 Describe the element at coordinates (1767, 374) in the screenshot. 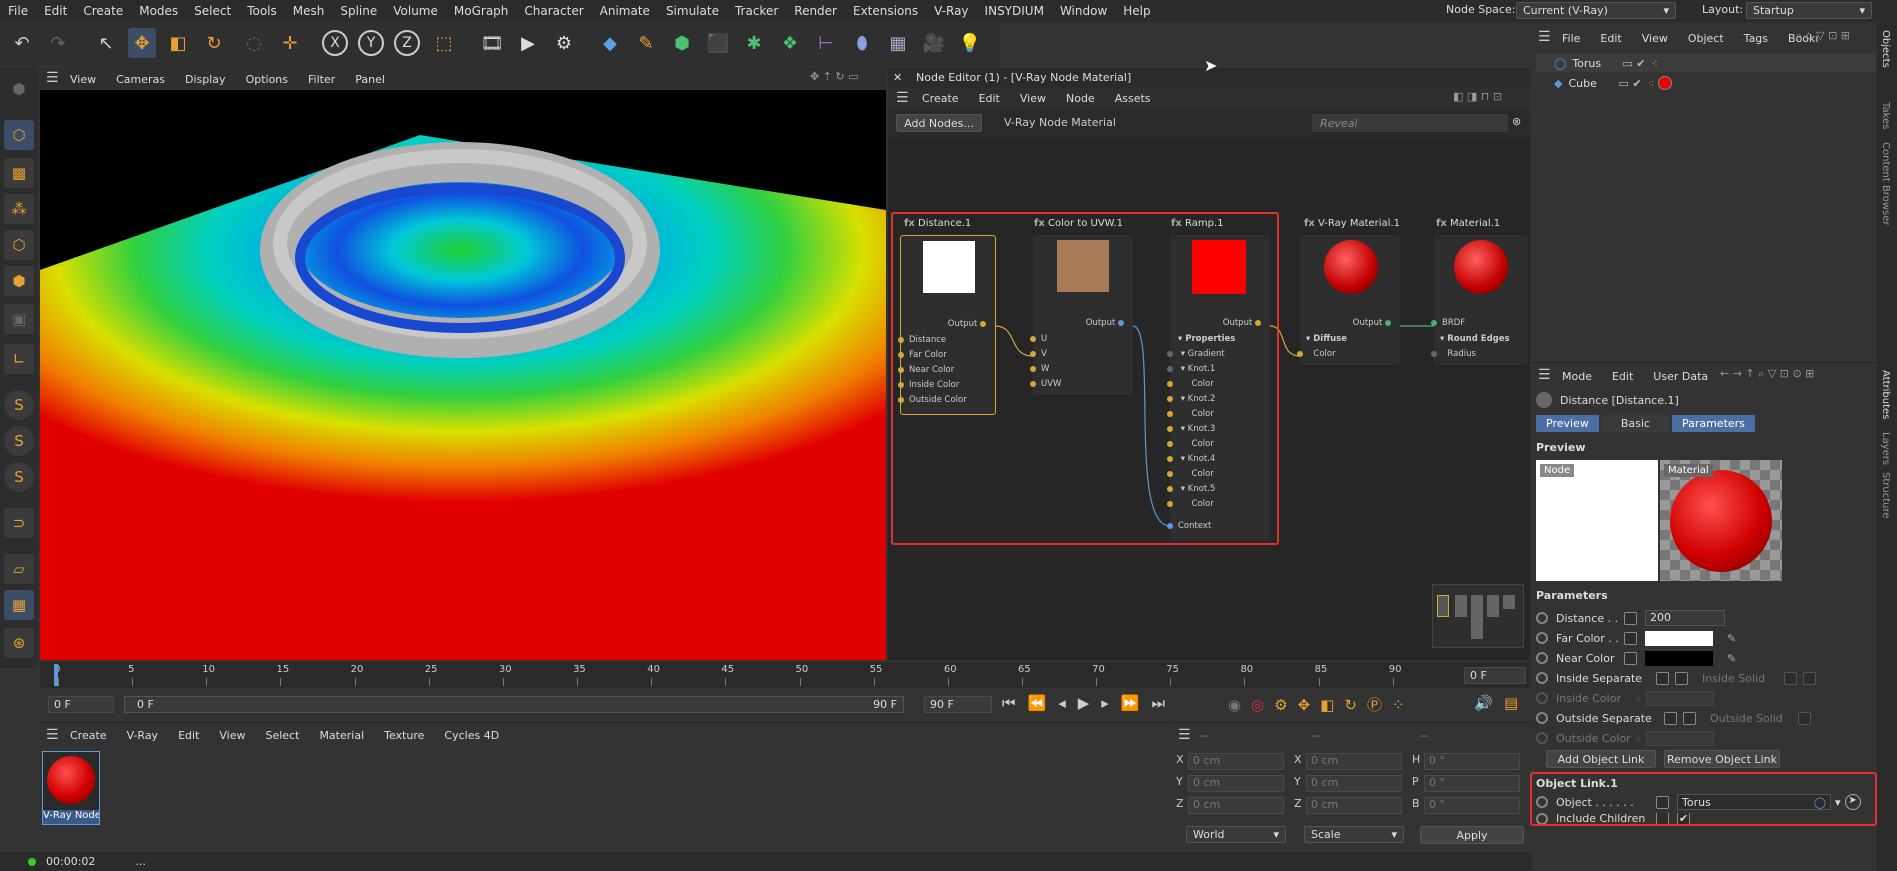

I see `navigation-icon: ← → ↑ ⌕ ▽ ⊡ ⊙ ⊞` at that location.